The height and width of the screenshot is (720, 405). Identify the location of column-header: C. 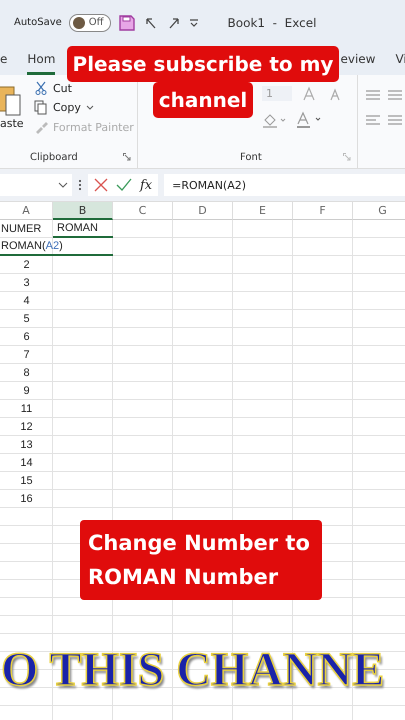
(143, 211).